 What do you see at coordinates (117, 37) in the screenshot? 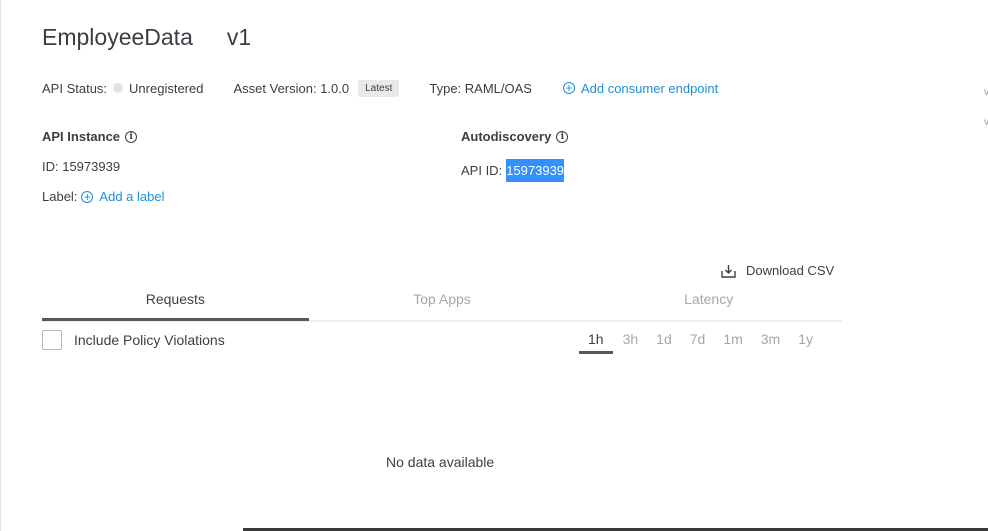
I see `api-name: EmployeeData` at bounding box center [117, 37].